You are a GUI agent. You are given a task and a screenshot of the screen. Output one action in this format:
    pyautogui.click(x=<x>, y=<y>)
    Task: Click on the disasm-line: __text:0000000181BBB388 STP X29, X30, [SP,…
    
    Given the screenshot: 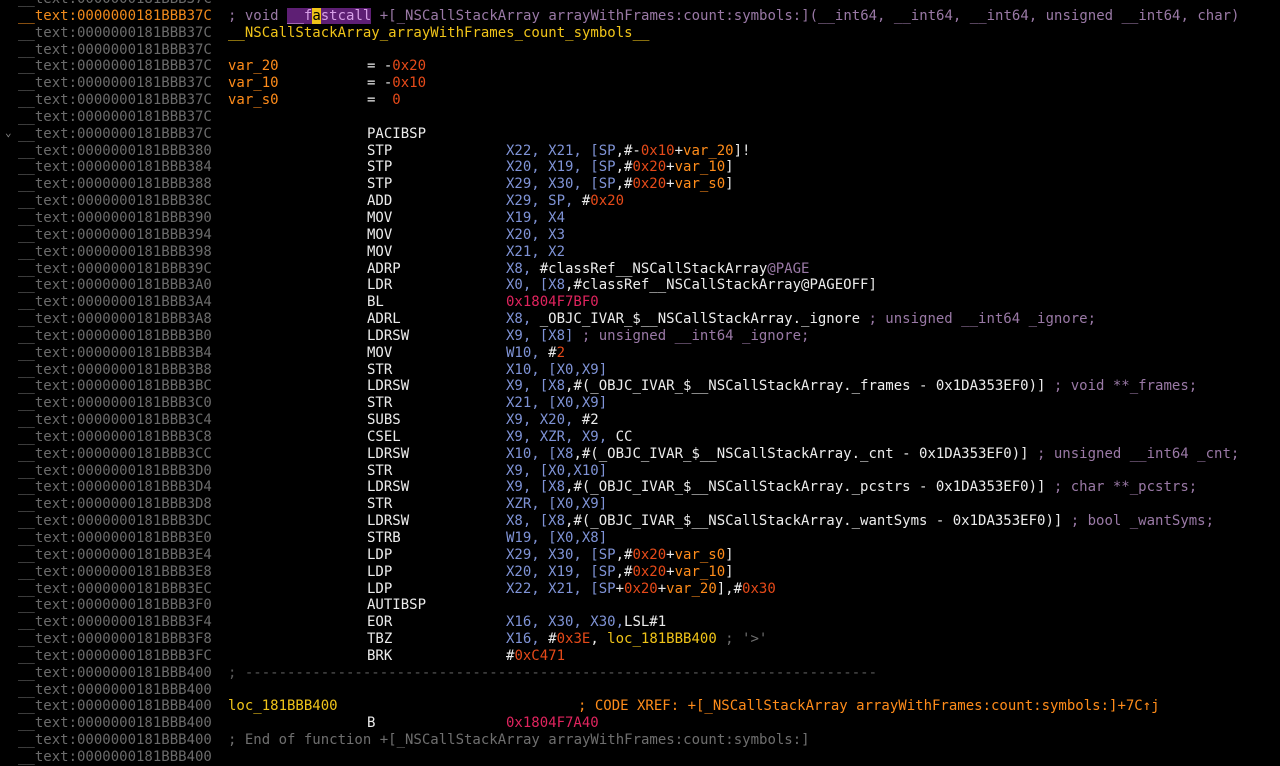 What is the action you would take?
    pyautogui.click(x=640, y=184)
    